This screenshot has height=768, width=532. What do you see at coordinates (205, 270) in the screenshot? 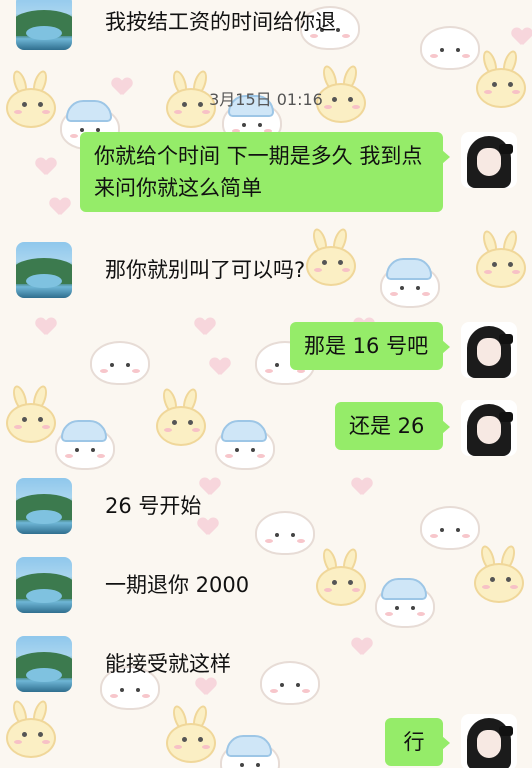
I see `message-text: 那你就别叫了可以吗?` at bounding box center [205, 270].